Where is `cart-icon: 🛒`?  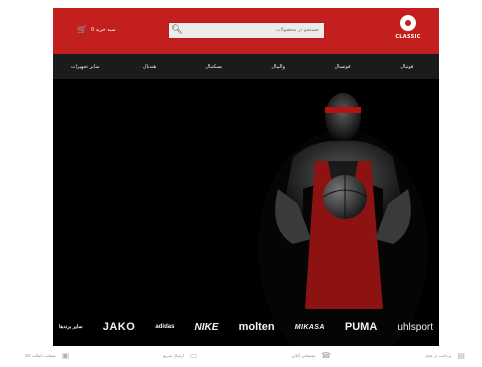
cart-icon: 🛒 is located at coordinates (82, 29).